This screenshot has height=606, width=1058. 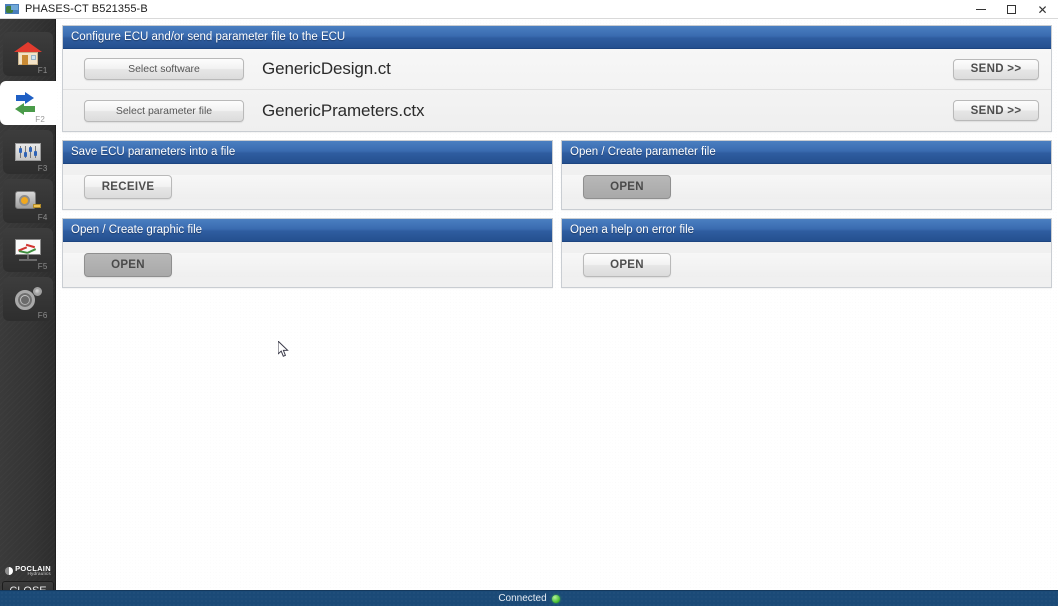 I want to click on open-create-graphic-file-panel-title: Open / Create graphic file, so click(x=137, y=230).